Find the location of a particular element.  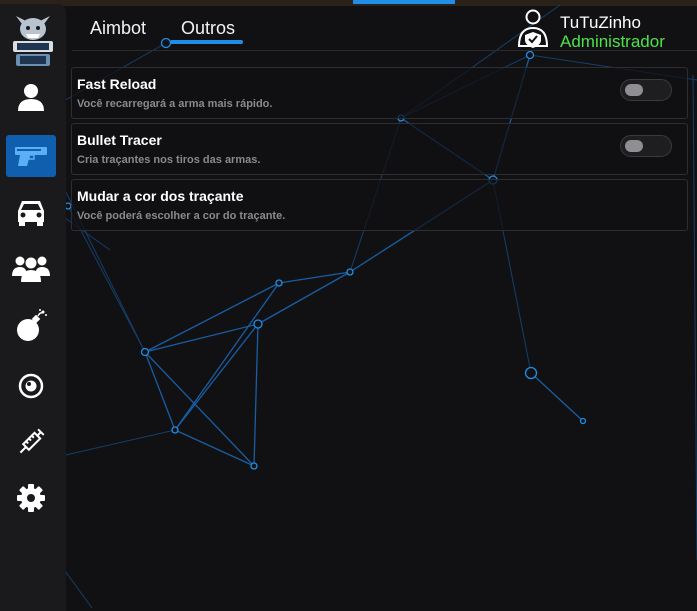

car-icon is located at coordinates (31, 213).